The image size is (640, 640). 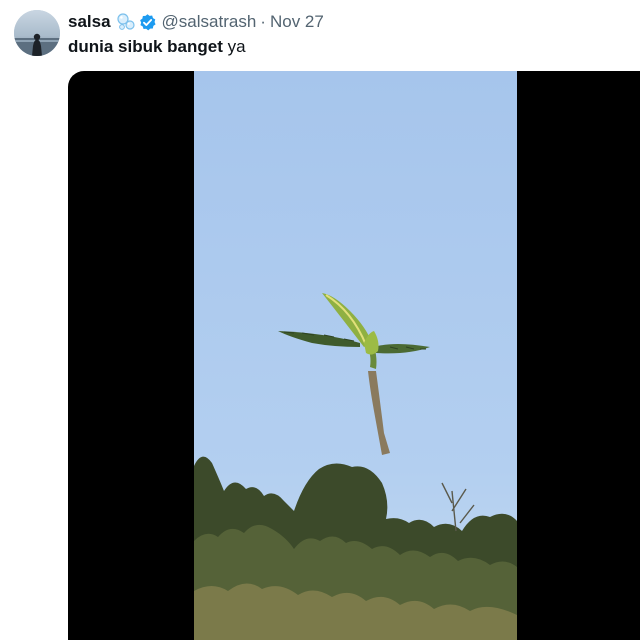 I want to click on avatar, so click(x=37, y=33).